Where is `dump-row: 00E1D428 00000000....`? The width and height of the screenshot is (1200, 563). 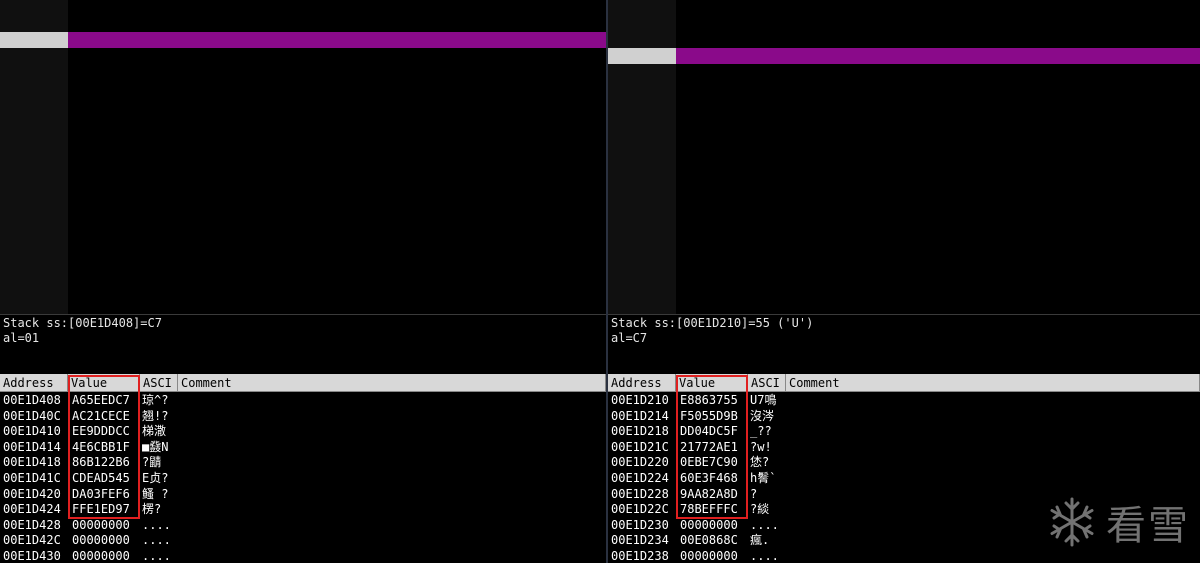
dump-row: 00E1D428 00000000.... is located at coordinates (303, 526).